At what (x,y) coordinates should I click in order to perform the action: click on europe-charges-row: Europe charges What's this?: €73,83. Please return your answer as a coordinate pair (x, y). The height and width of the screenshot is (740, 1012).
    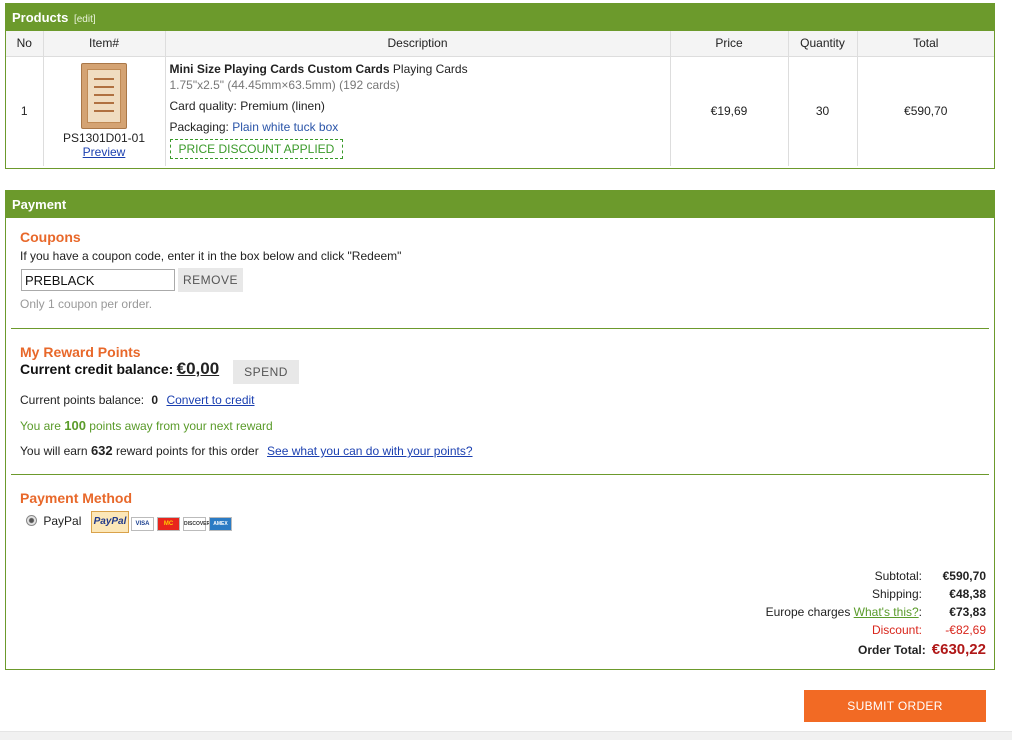
    Looking at the image, I should click on (875, 612).